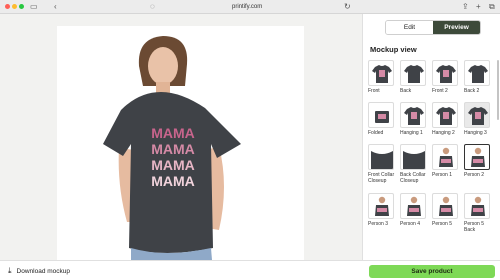 The width and height of the screenshot is (500, 280). I want to click on download-label: Download mockup, so click(43, 271).